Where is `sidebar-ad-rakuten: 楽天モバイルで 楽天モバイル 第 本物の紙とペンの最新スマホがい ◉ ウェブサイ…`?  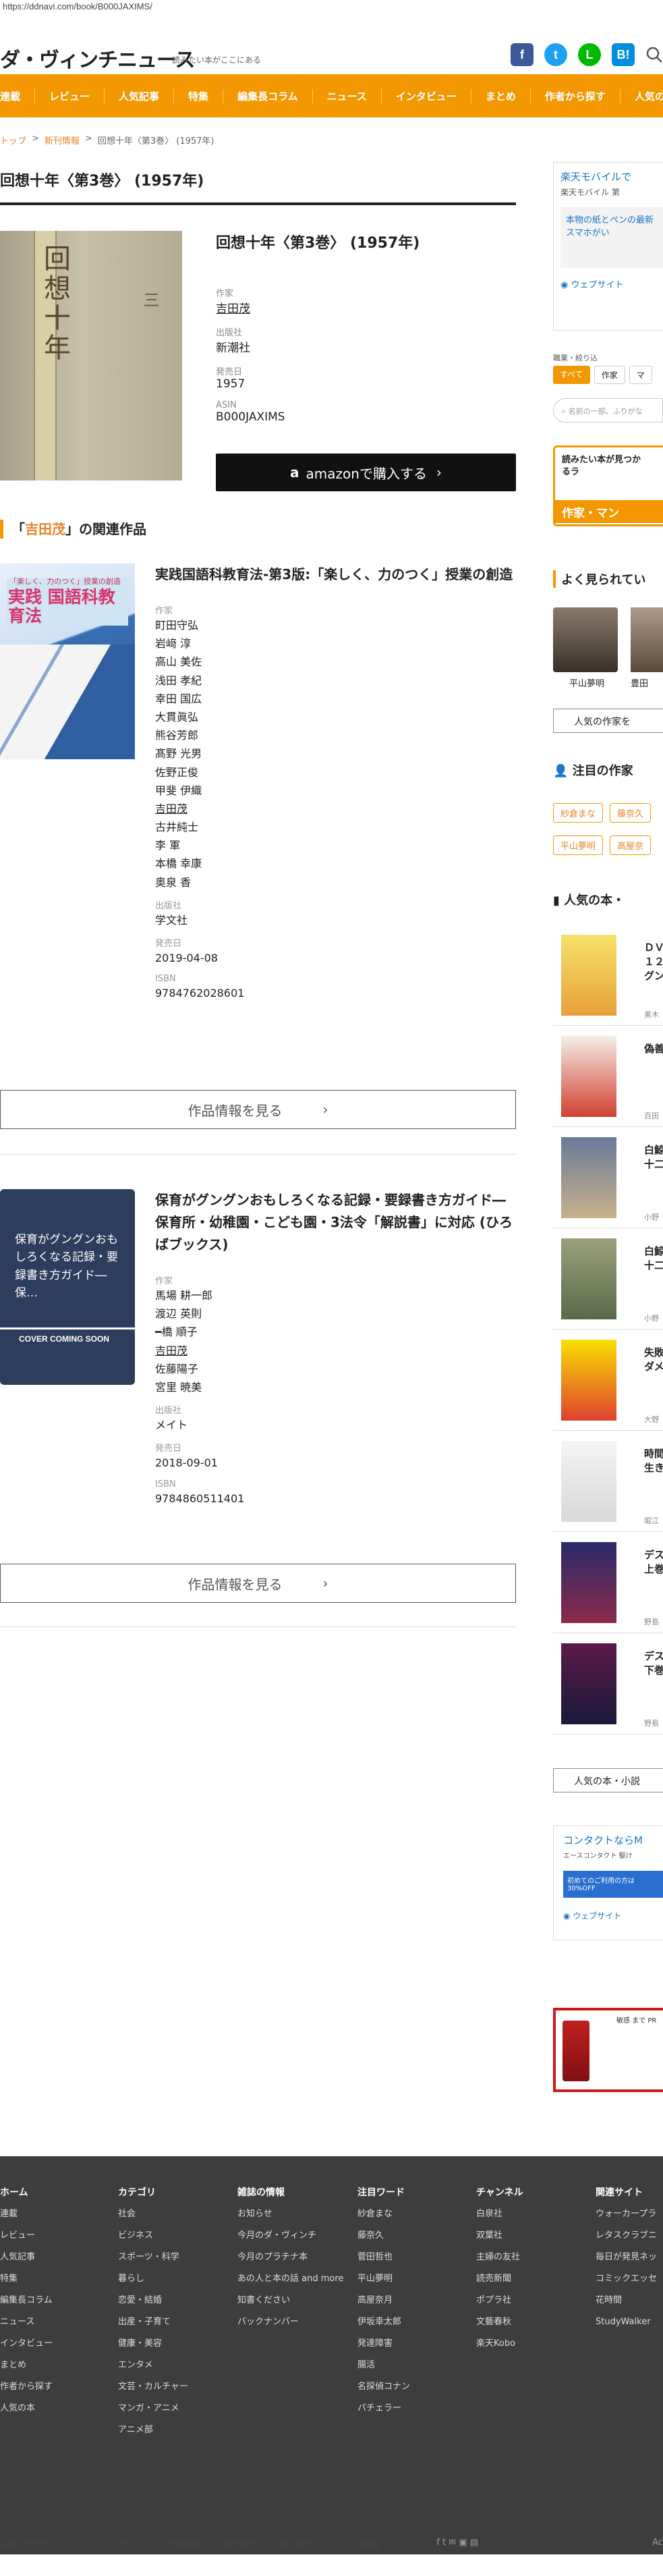 sidebar-ad-rakuten: 楽天モバイルで 楽天モバイル 第 本物の紙とペンの最新スマホがい ◉ ウェブサイ… is located at coordinates (608, 246).